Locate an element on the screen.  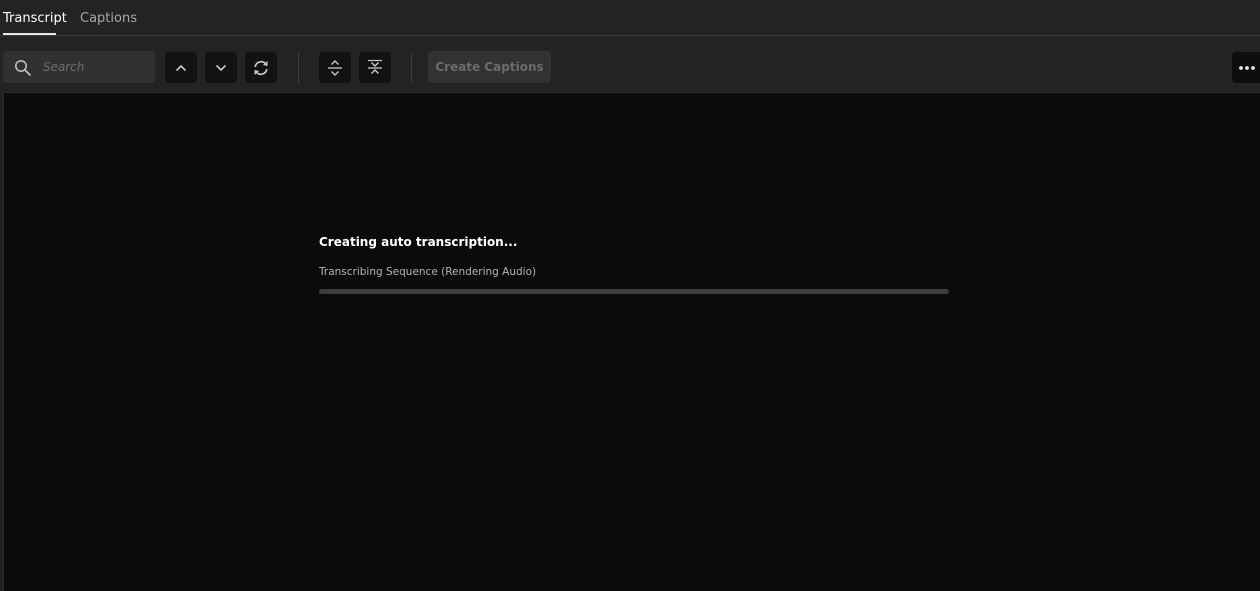
active-tab-indicator is located at coordinates (29, 34).